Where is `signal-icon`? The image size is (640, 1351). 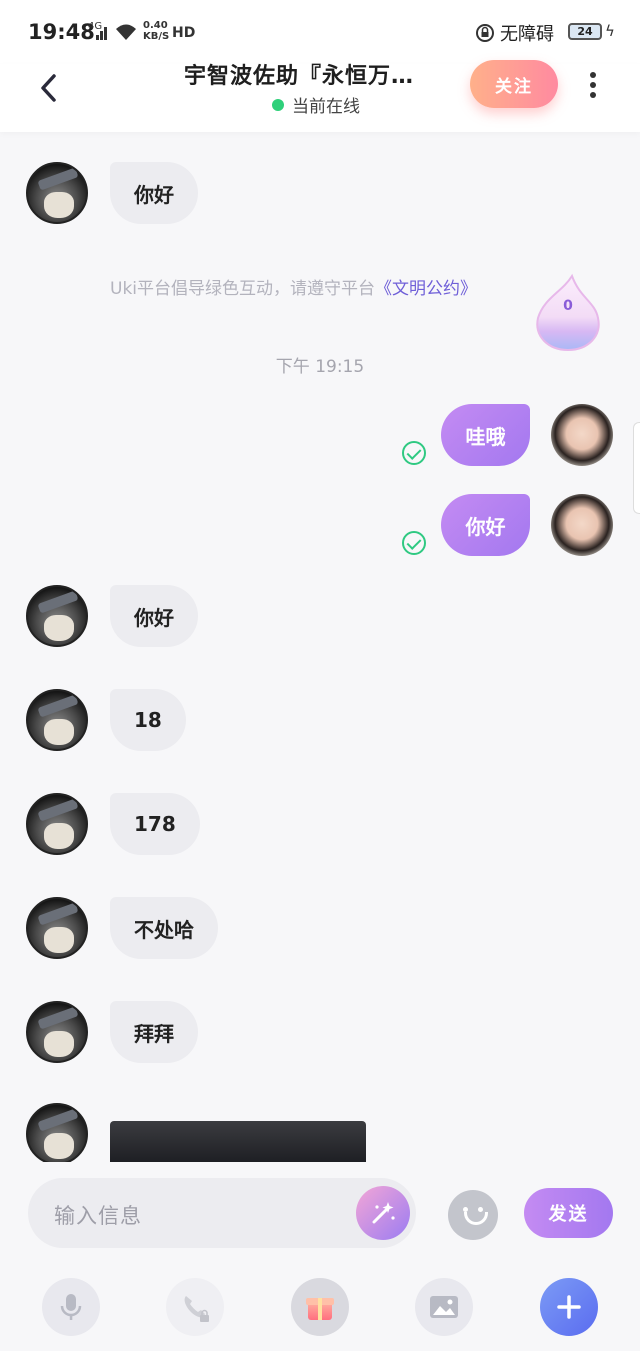 signal-icon is located at coordinates (101, 33).